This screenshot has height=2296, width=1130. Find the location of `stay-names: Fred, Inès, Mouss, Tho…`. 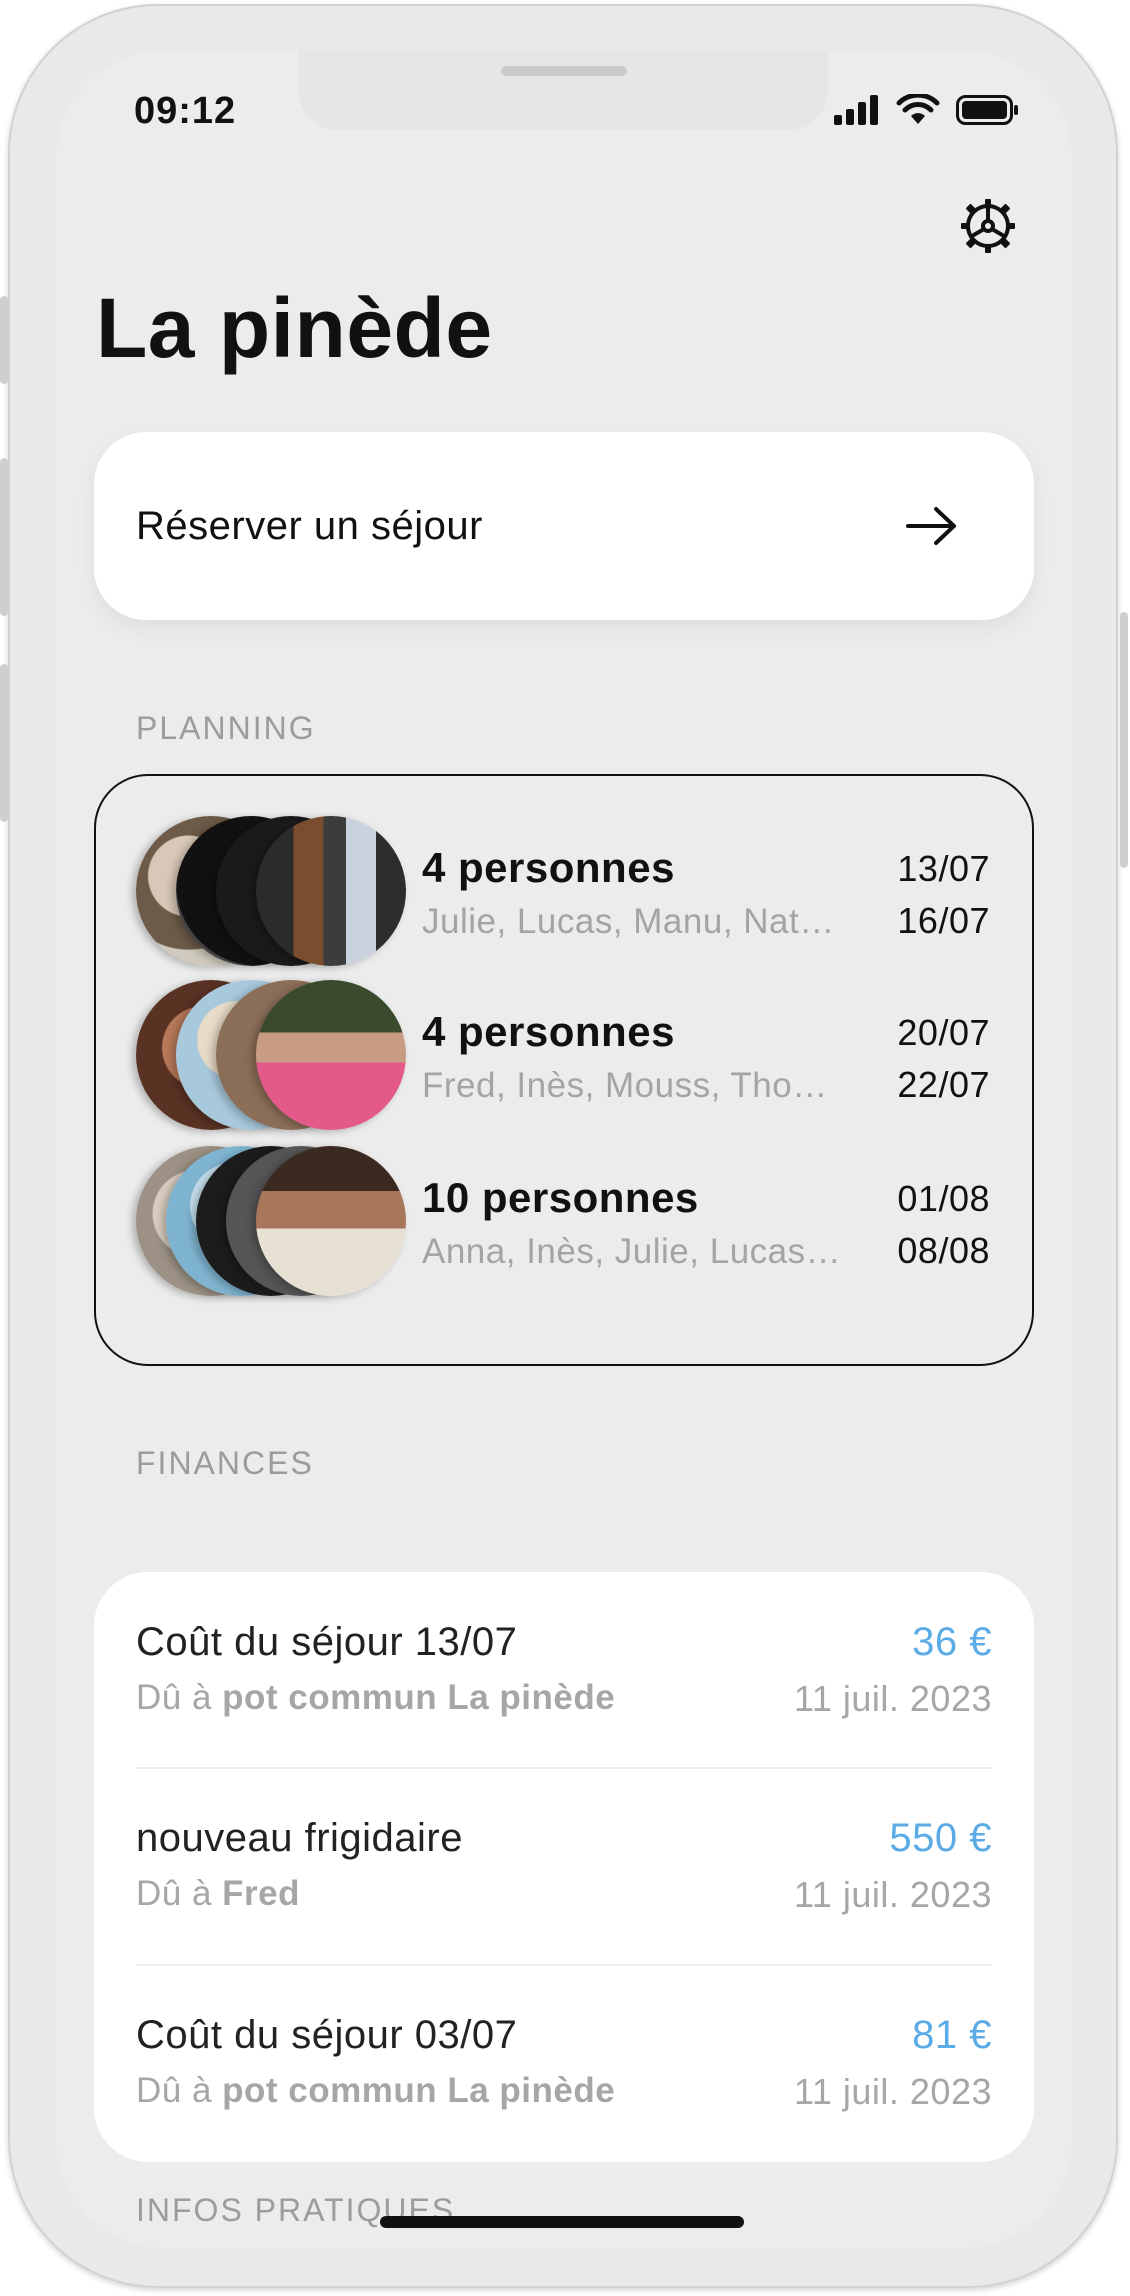

stay-names: Fred, Inès, Mouss, Tho… is located at coordinates (625, 1085).